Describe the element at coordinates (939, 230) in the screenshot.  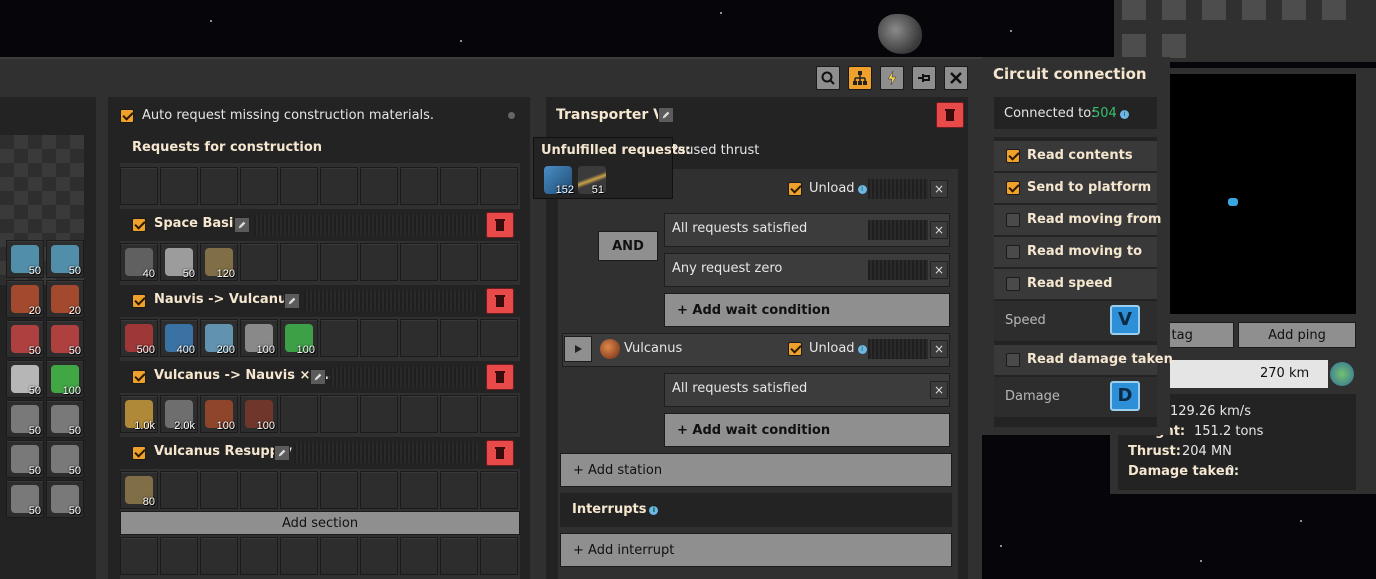
I see `remove-condition-1-button: ×` at that location.